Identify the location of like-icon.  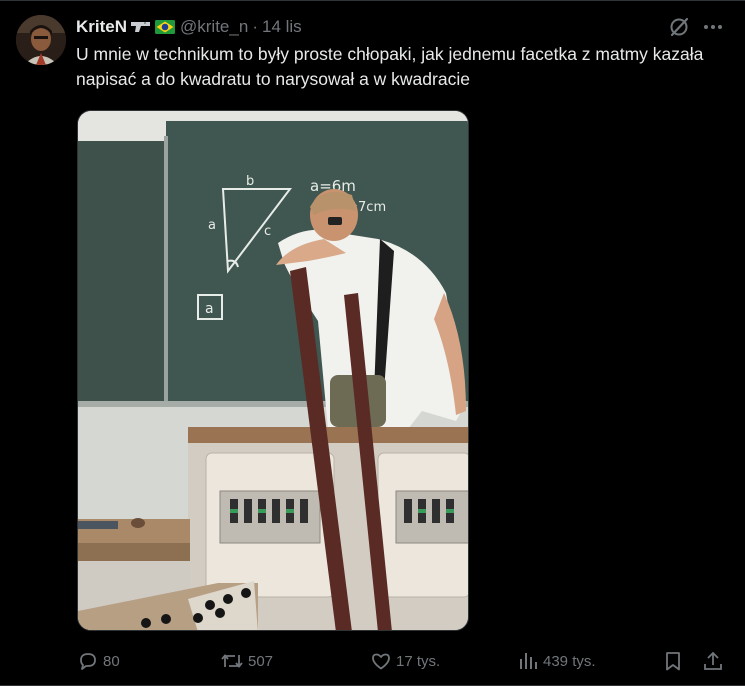
(381, 661).